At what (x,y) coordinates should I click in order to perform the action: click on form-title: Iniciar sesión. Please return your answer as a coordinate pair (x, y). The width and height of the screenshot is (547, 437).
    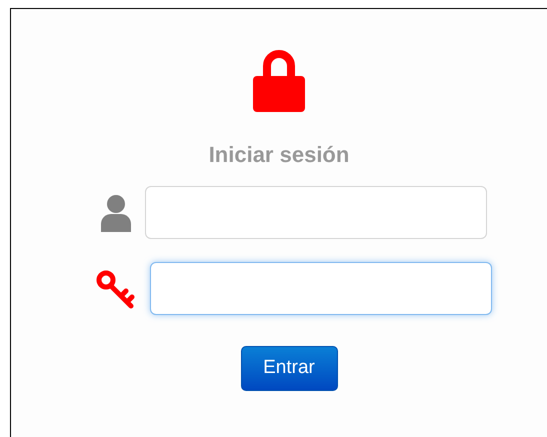
    Looking at the image, I should click on (279, 155).